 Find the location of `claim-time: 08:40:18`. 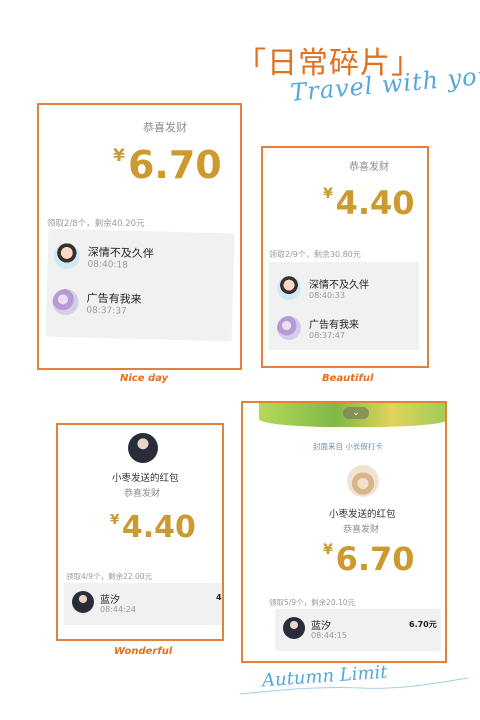

claim-time: 08:40:18 is located at coordinates (108, 265).